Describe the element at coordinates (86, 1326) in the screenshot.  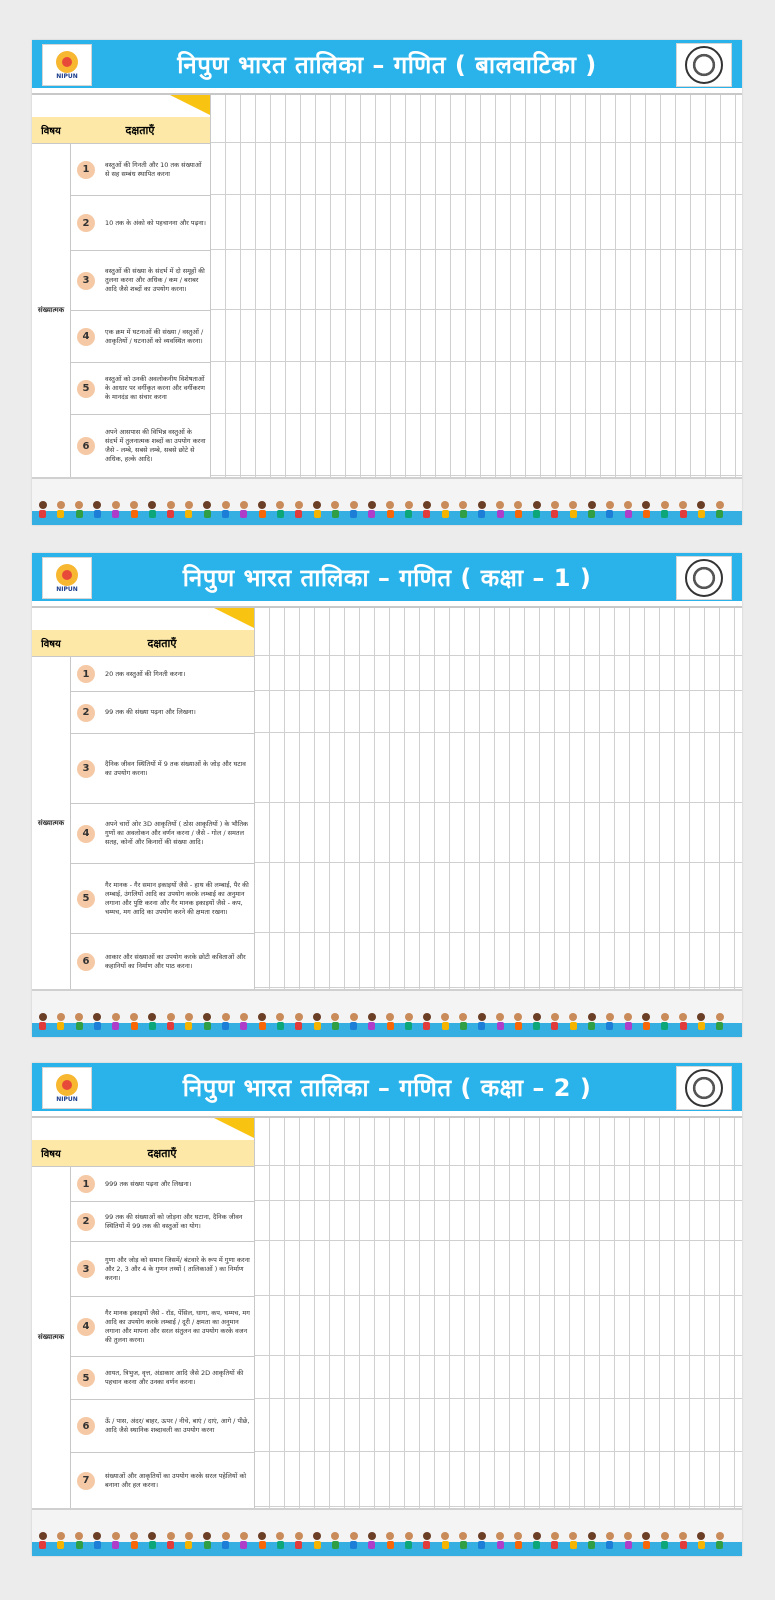
I see `row-number-badge: 4` at that location.